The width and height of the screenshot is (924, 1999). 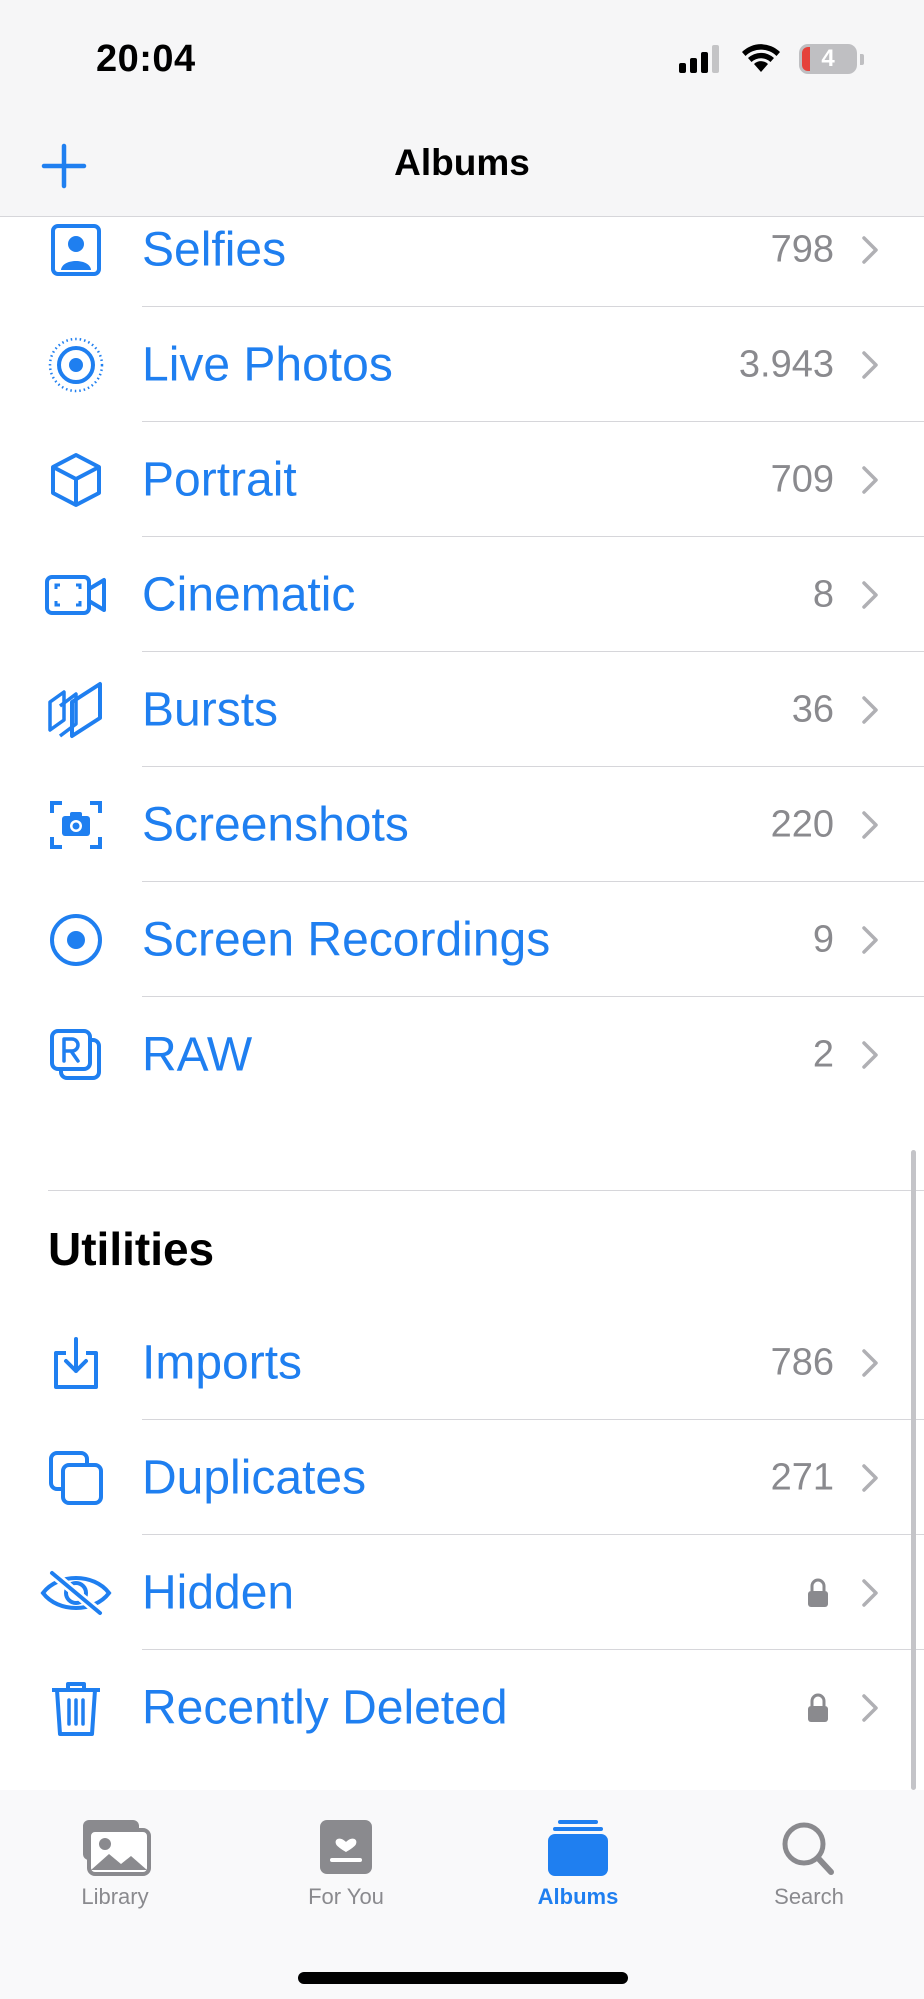 I want to click on album-label: Screenshots, so click(x=275, y=824).